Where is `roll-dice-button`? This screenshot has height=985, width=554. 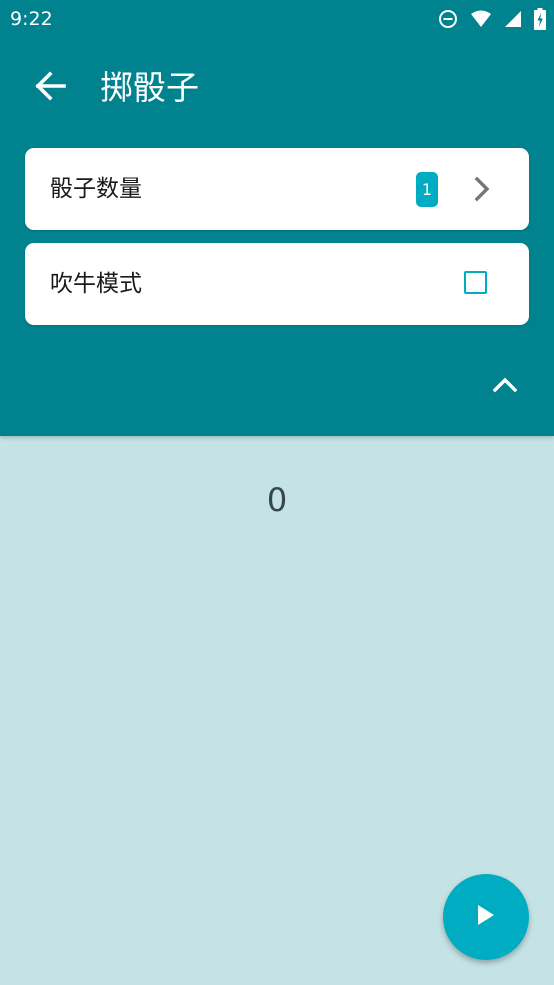 roll-dice-button is located at coordinates (486, 917).